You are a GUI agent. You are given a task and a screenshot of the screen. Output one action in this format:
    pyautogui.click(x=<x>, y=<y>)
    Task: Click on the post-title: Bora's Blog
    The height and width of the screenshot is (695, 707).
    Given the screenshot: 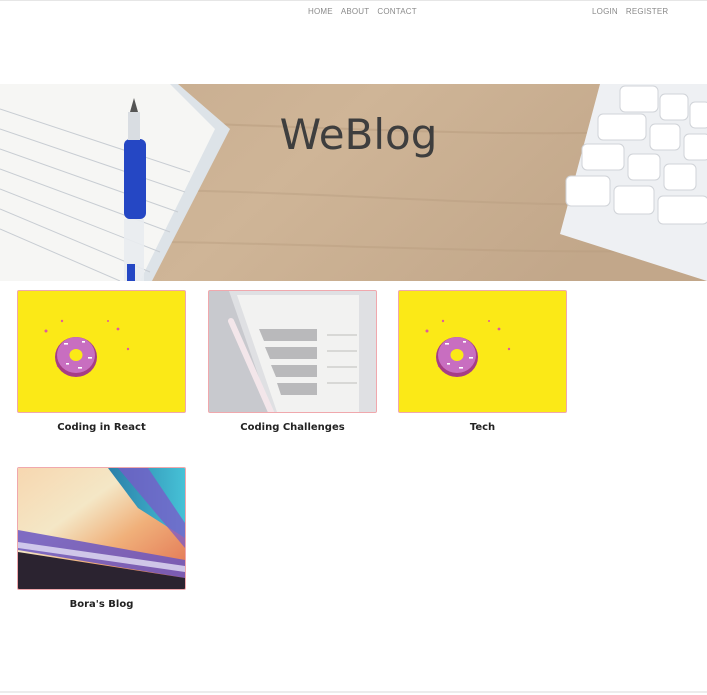 What is the action you would take?
    pyautogui.click(x=101, y=604)
    